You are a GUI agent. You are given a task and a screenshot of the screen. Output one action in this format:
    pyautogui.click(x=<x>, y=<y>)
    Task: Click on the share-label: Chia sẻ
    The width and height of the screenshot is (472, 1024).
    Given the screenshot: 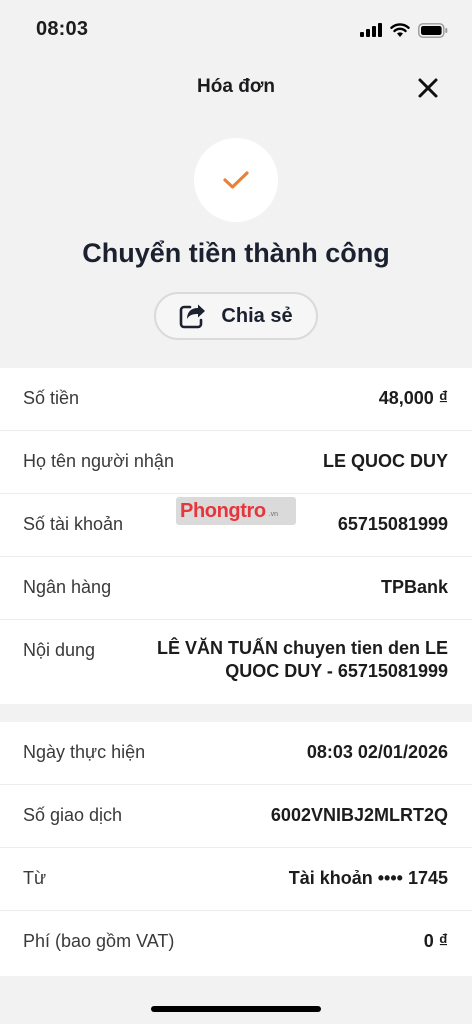 What is the action you would take?
    pyautogui.click(x=257, y=315)
    